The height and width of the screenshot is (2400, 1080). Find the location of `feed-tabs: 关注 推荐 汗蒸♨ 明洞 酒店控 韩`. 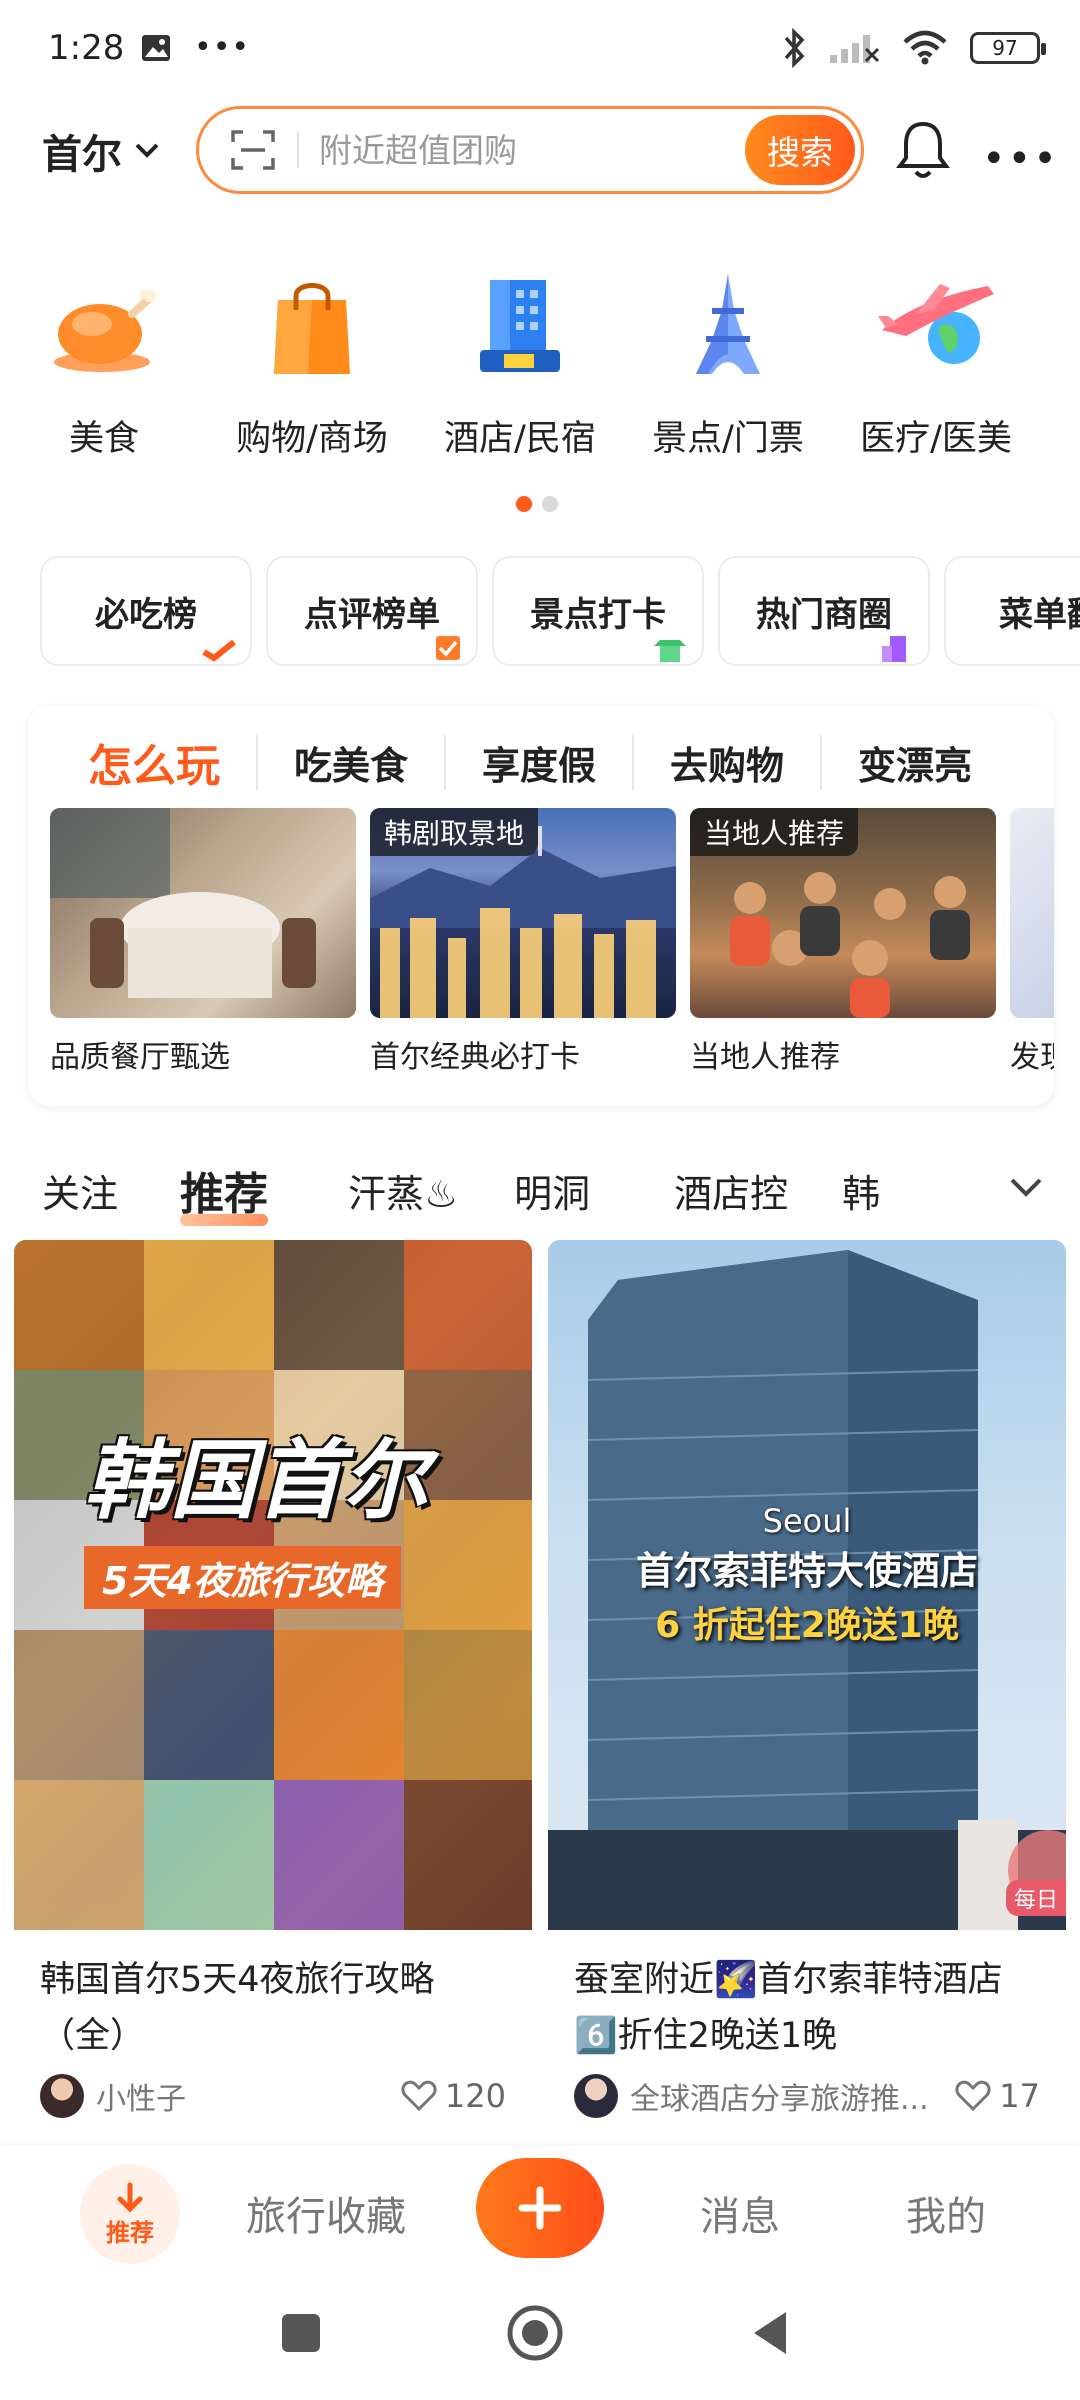

feed-tabs: 关注 推荐 汗蒸♨ 明洞 酒店控 韩 is located at coordinates (540, 1190).